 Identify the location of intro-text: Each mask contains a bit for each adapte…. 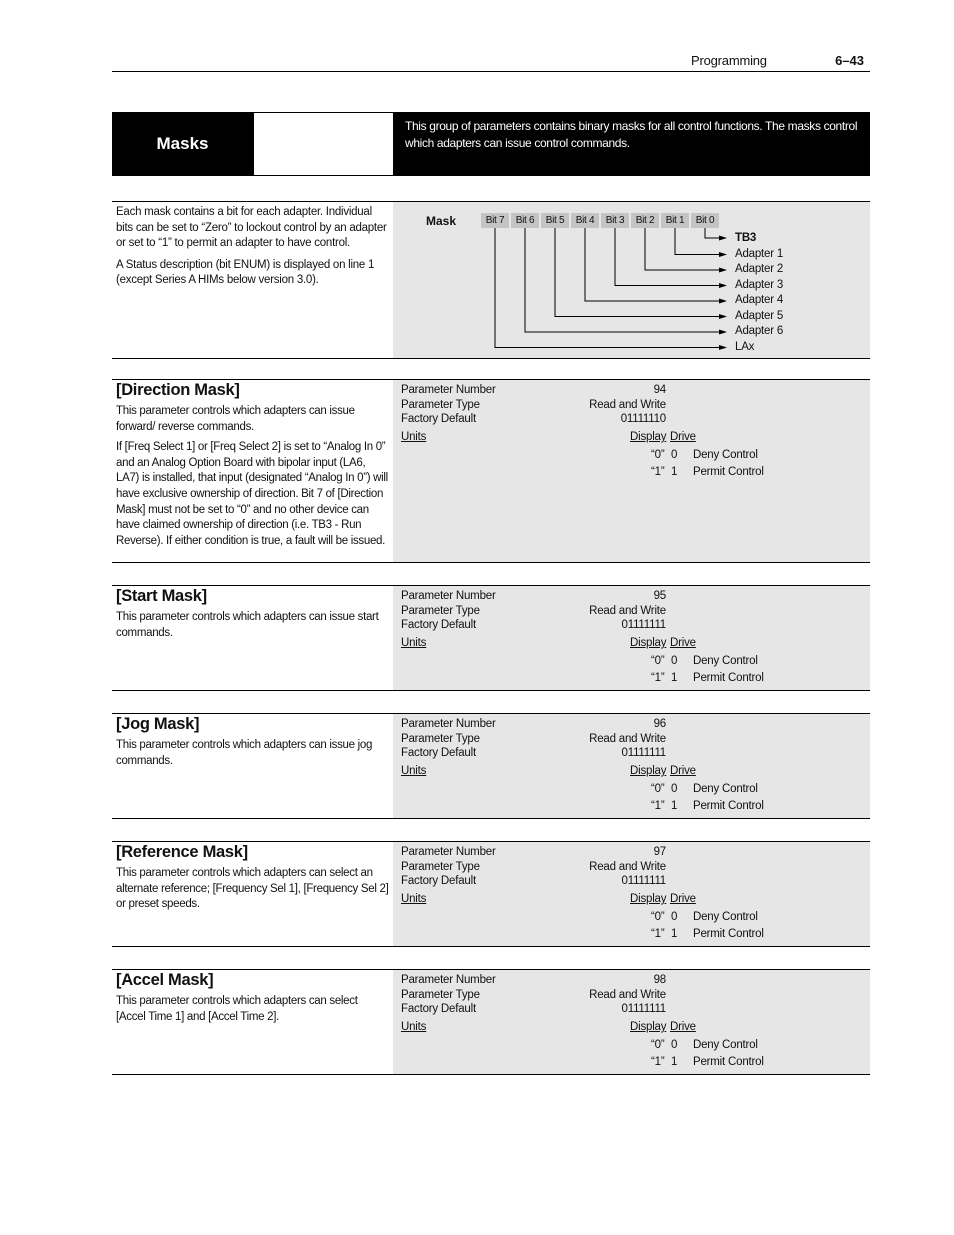
(253, 250).